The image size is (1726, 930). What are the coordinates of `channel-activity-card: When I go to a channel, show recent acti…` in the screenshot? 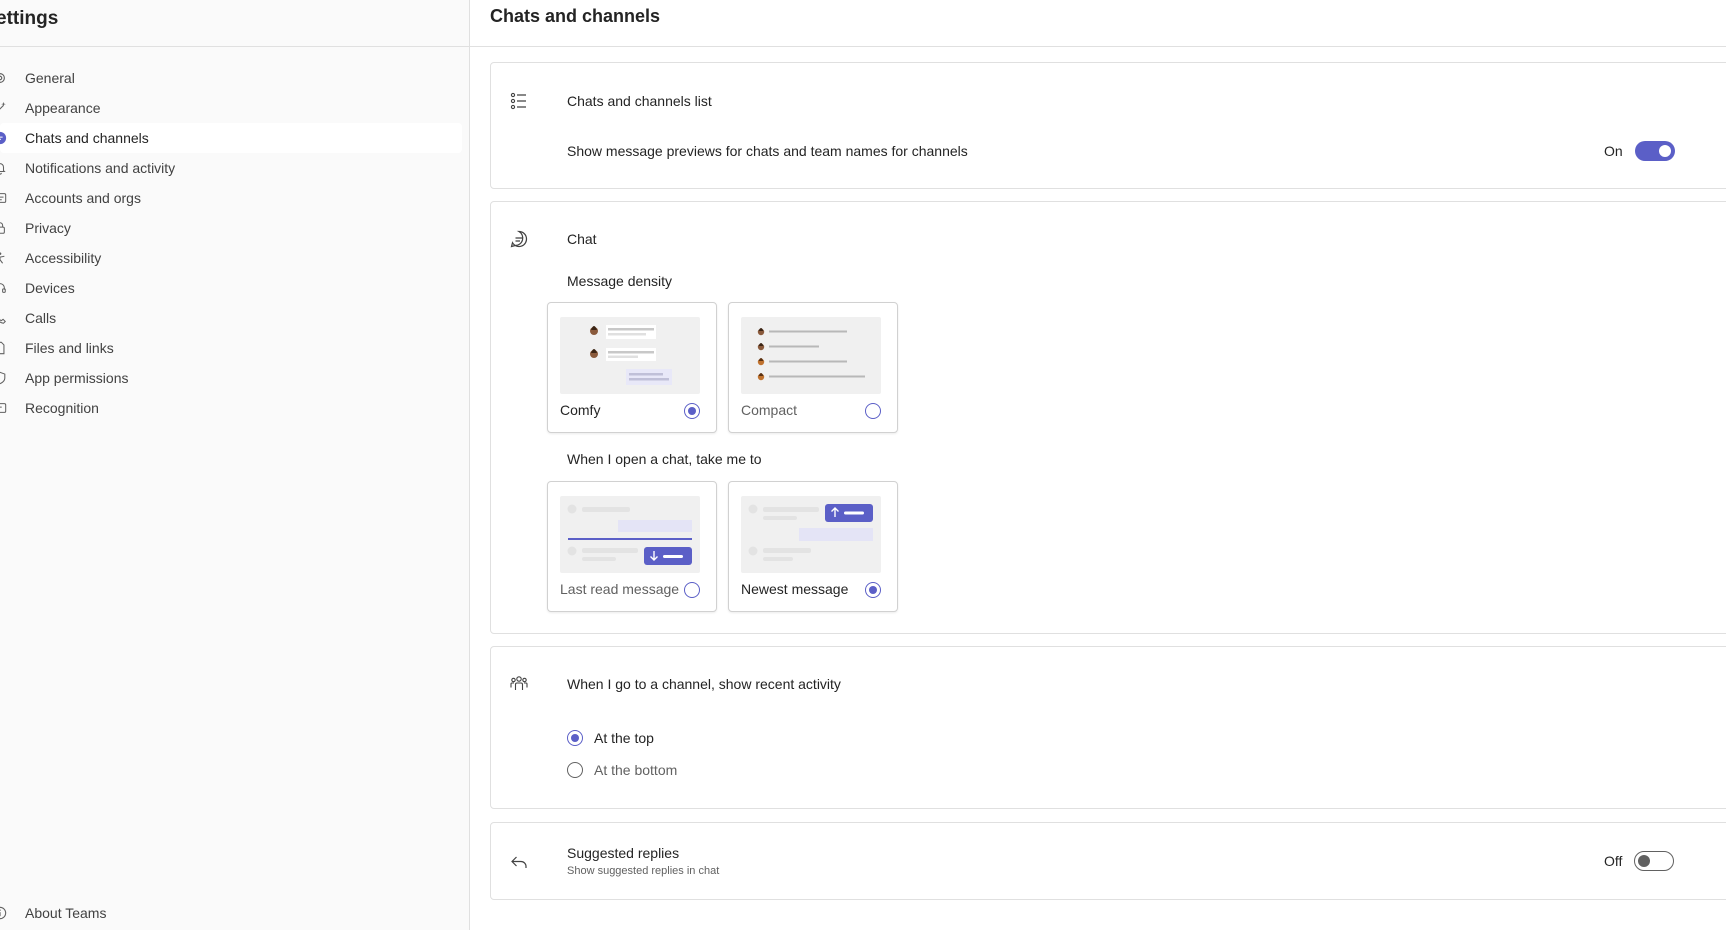 It's located at (1108, 727).